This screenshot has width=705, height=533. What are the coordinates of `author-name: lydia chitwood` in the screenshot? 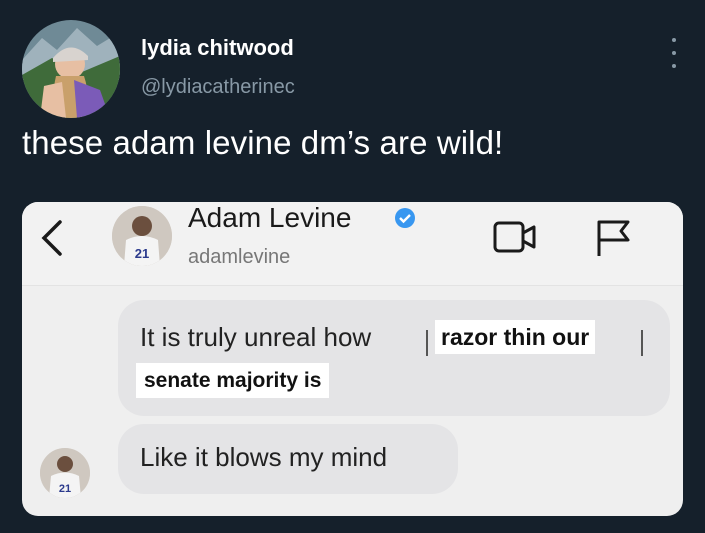 It's located at (217, 48).